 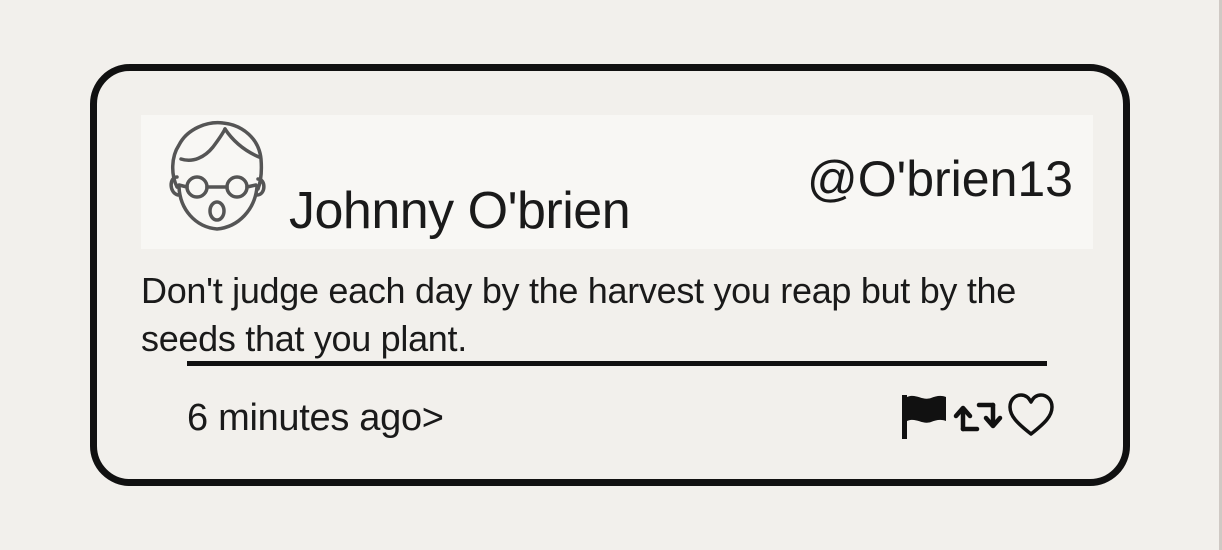 What do you see at coordinates (940, 179) in the screenshot?
I see `user-handle: @O'brien13` at bounding box center [940, 179].